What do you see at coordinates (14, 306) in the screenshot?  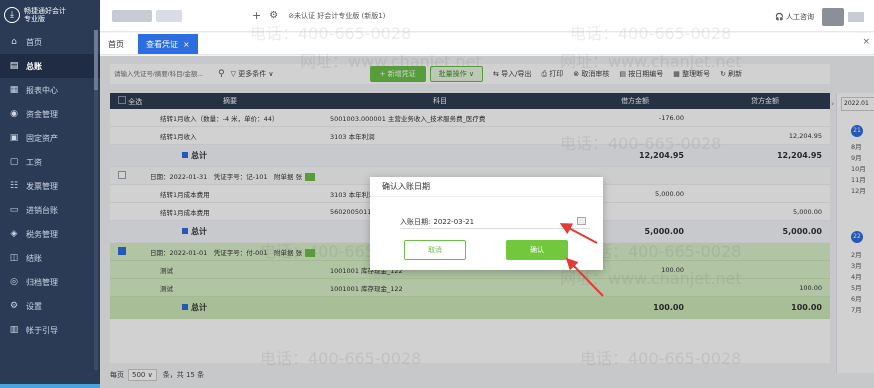 I see `settings-icon: ⚙` at bounding box center [14, 306].